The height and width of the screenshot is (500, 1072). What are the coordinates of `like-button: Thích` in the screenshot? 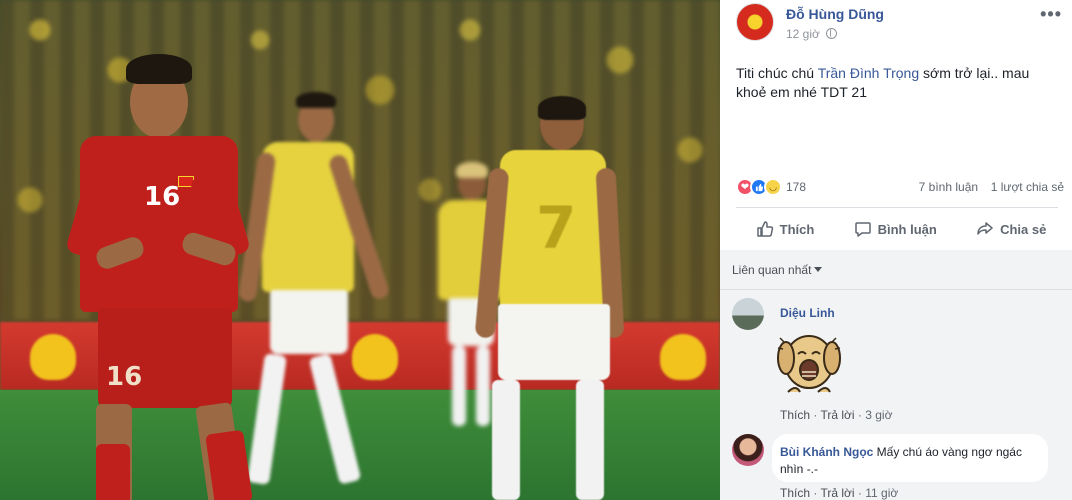 It's located at (785, 229).